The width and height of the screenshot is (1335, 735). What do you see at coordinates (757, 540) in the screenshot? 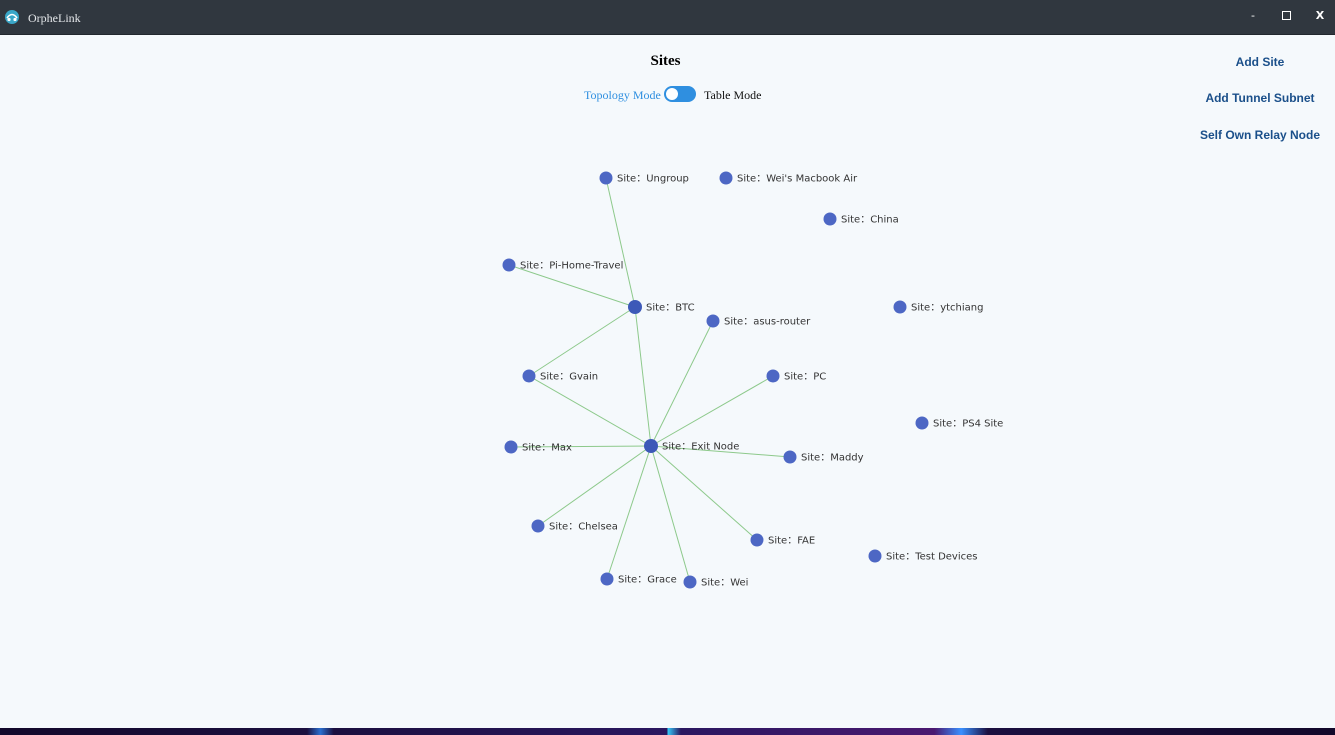
I see `site-node-fae` at bounding box center [757, 540].